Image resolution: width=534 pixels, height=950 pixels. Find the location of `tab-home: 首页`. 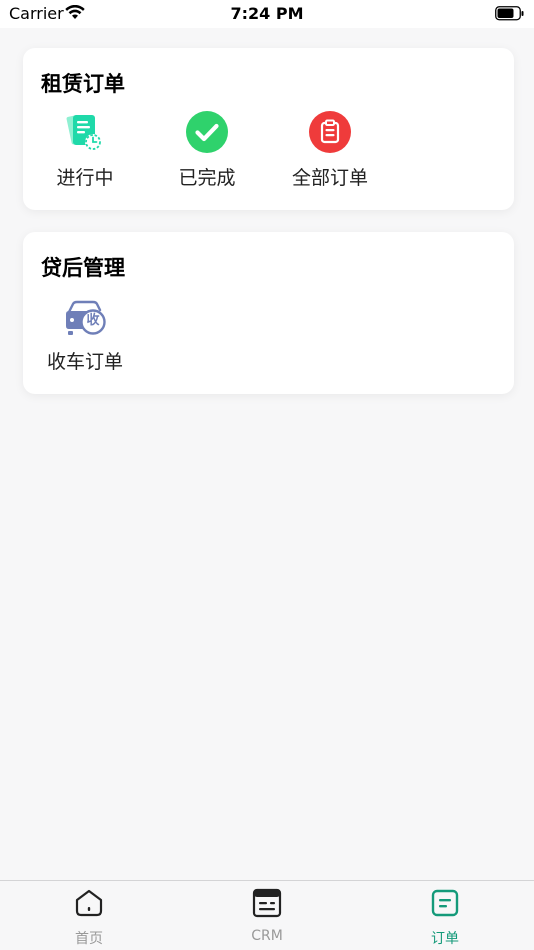

tab-home: 首页 is located at coordinates (89, 915).